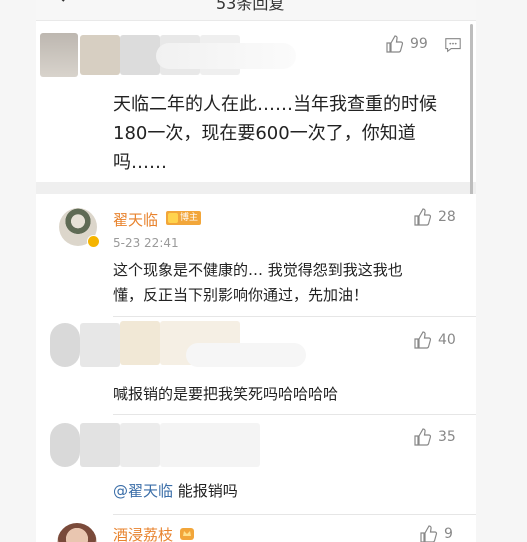 The image size is (527, 542). Describe the element at coordinates (406, 44) in the screenshot. I see `like-button: 99` at that location.